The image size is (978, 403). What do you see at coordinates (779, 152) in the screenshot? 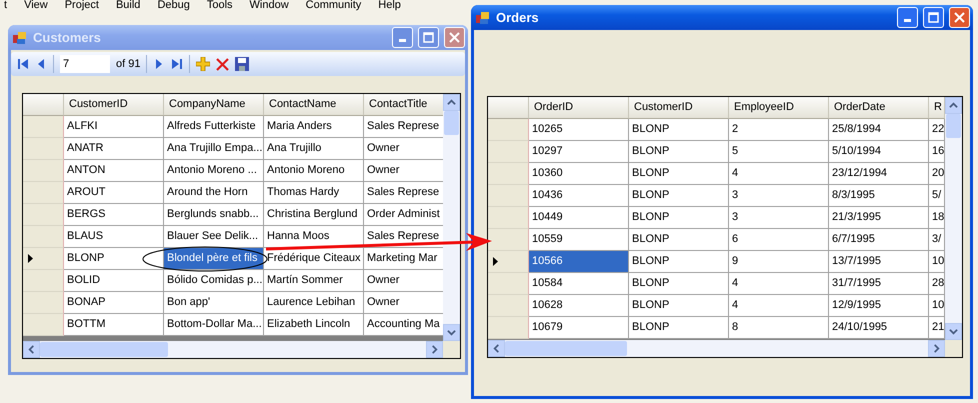
I see `table-cell: 5` at bounding box center [779, 152].